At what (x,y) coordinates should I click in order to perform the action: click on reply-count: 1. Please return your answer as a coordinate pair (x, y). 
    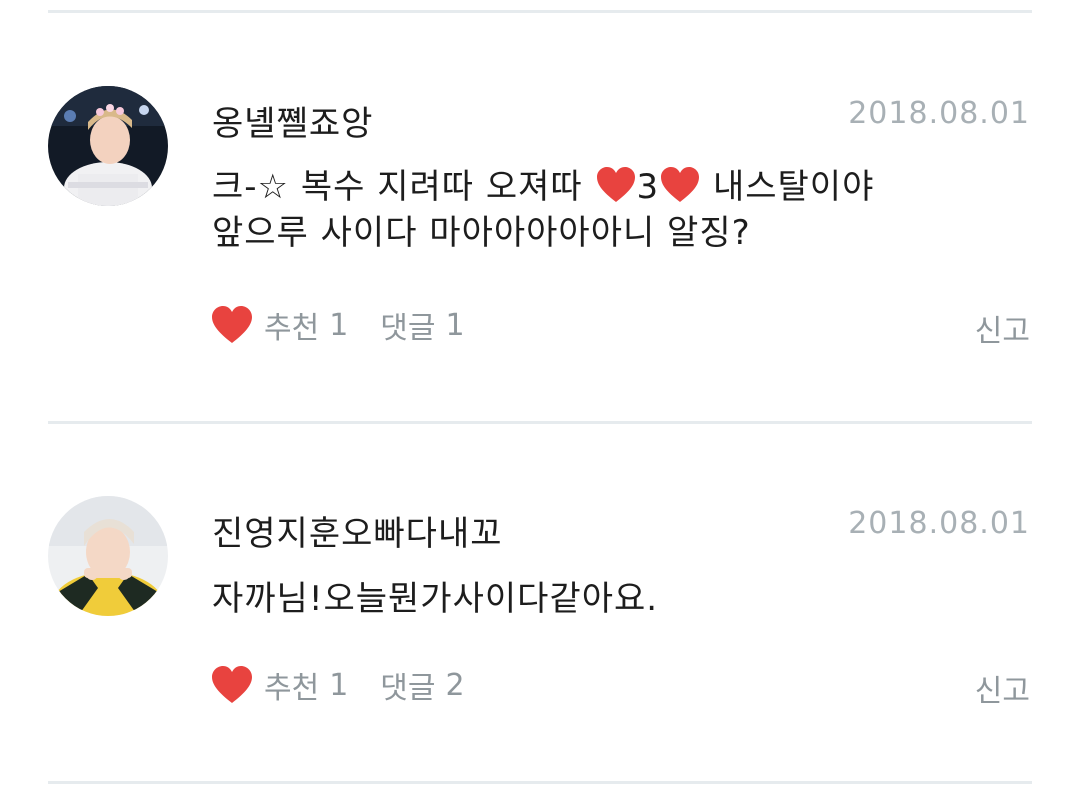
    Looking at the image, I should click on (455, 325).